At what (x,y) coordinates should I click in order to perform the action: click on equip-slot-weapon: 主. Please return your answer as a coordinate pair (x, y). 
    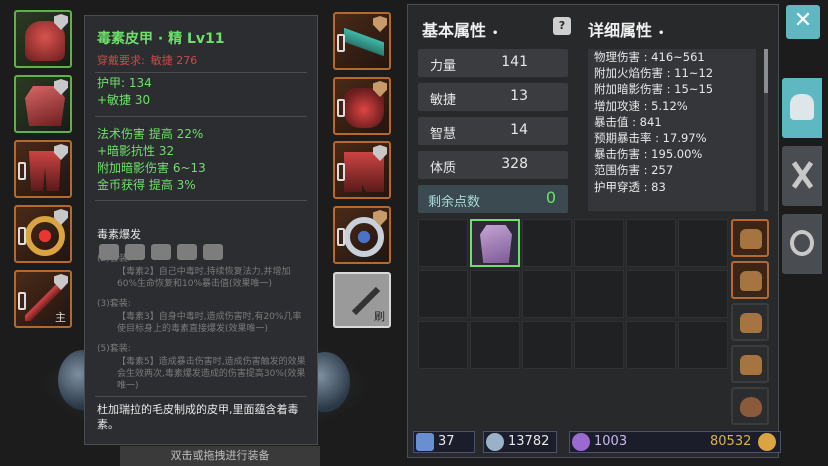
    Looking at the image, I should click on (43, 299).